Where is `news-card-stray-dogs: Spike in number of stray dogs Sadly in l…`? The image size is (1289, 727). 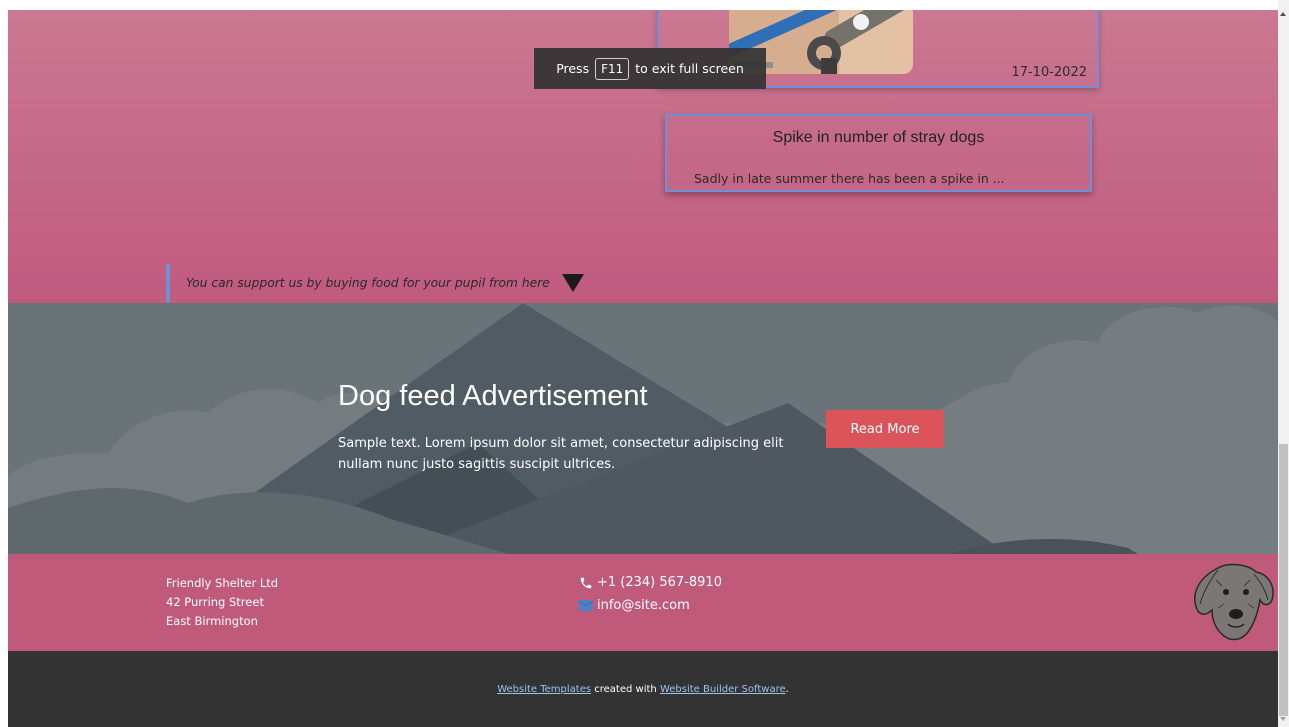 news-card-stray-dogs: Spike in number of stray dogs Sadly in l… is located at coordinates (878, 153).